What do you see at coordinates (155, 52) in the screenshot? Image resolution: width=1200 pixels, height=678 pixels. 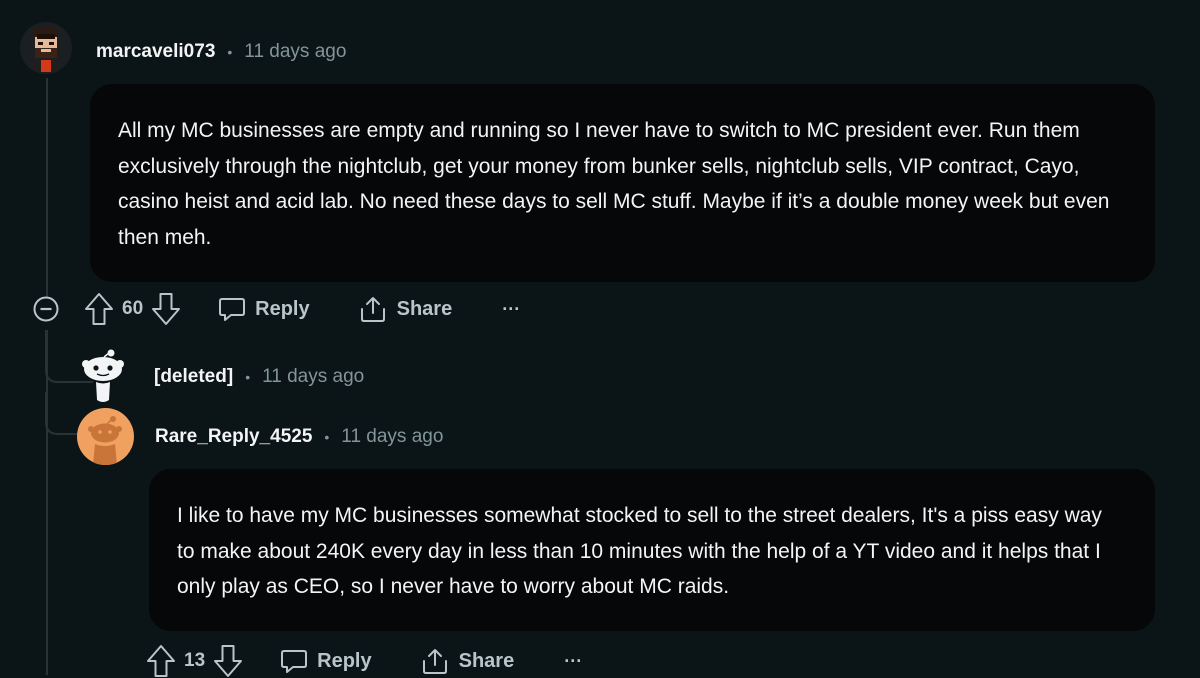 I see `username: marcaveli073` at bounding box center [155, 52].